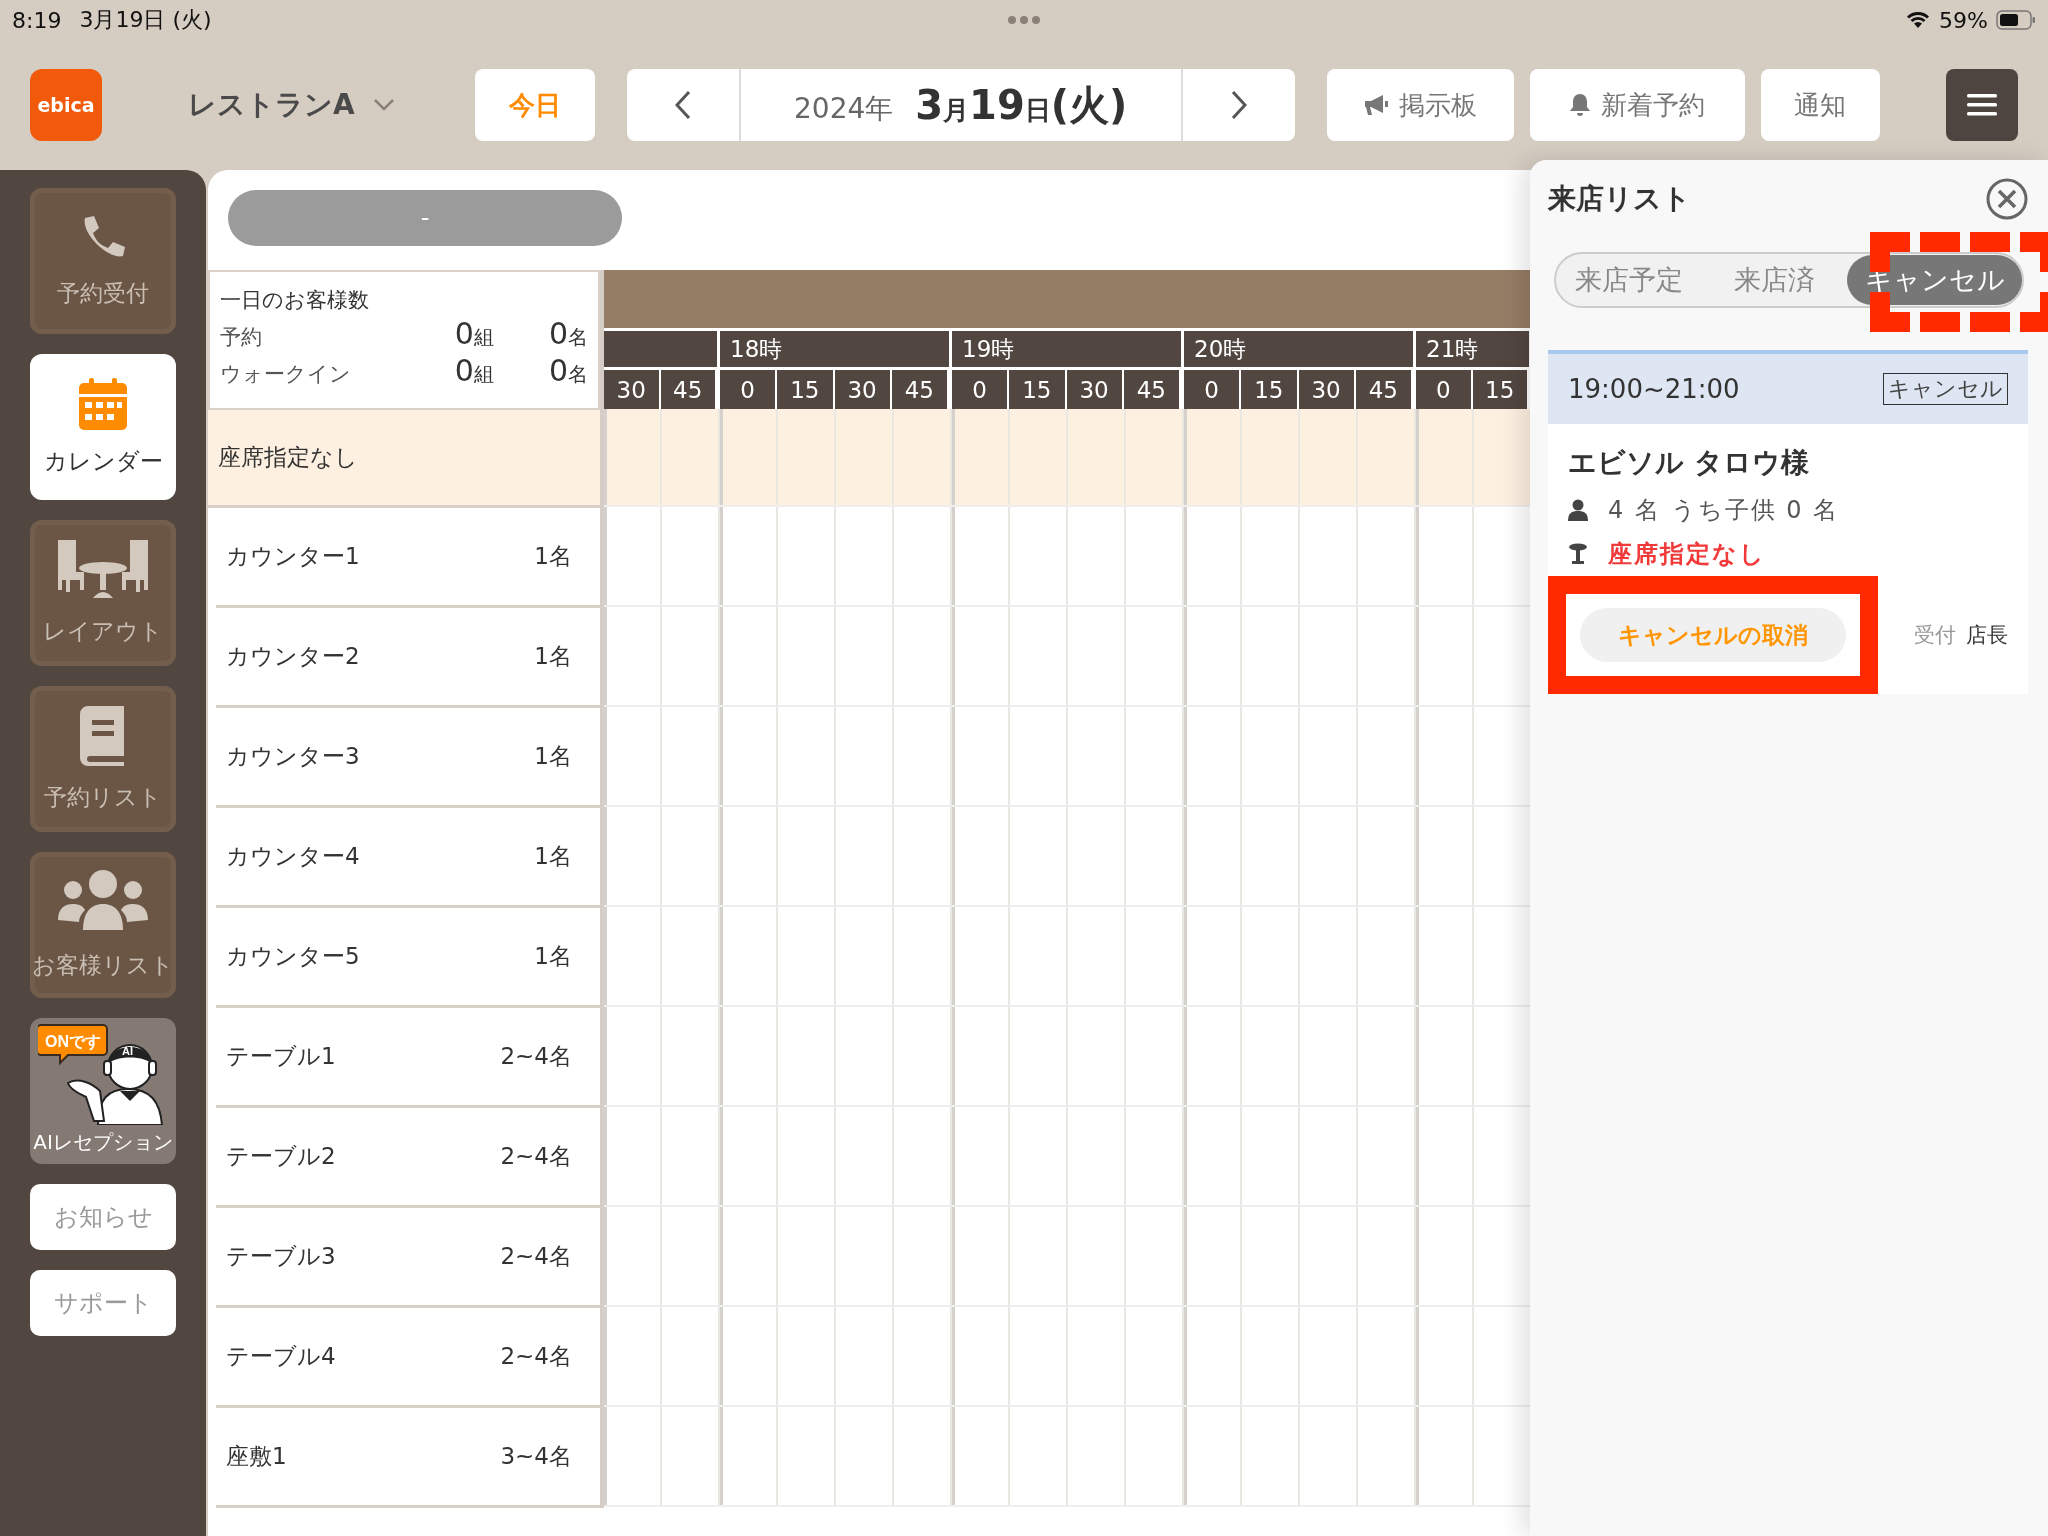 Image resolution: width=2048 pixels, height=1536 pixels. I want to click on new-reservations-button: 新着予約, so click(1637, 105).